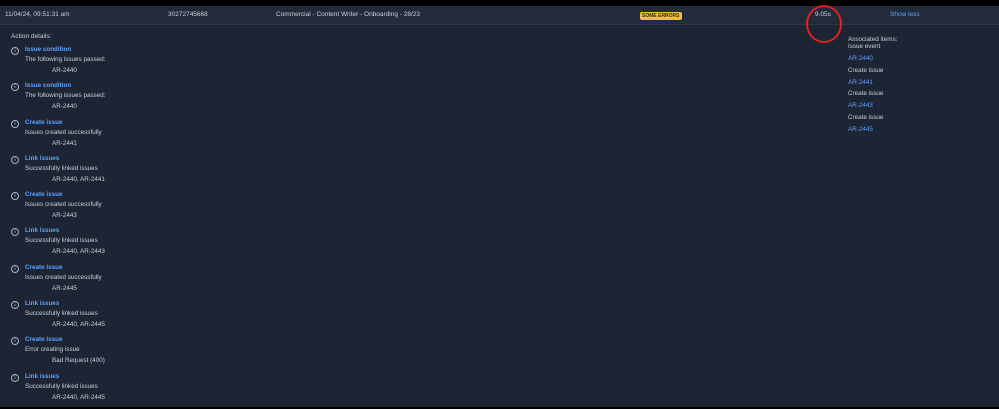 Image resolution: width=999 pixels, height=409 pixels. Describe the element at coordinates (78, 361) in the screenshot. I see `action-detail: Bad Request (400)` at that location.